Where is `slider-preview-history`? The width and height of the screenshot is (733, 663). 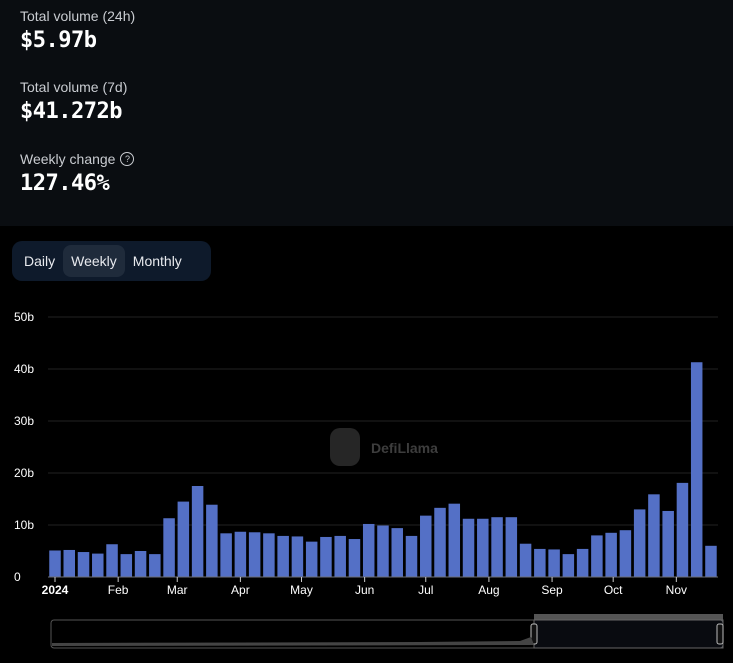
slider-preview-history is located at coordinates (293, 641).